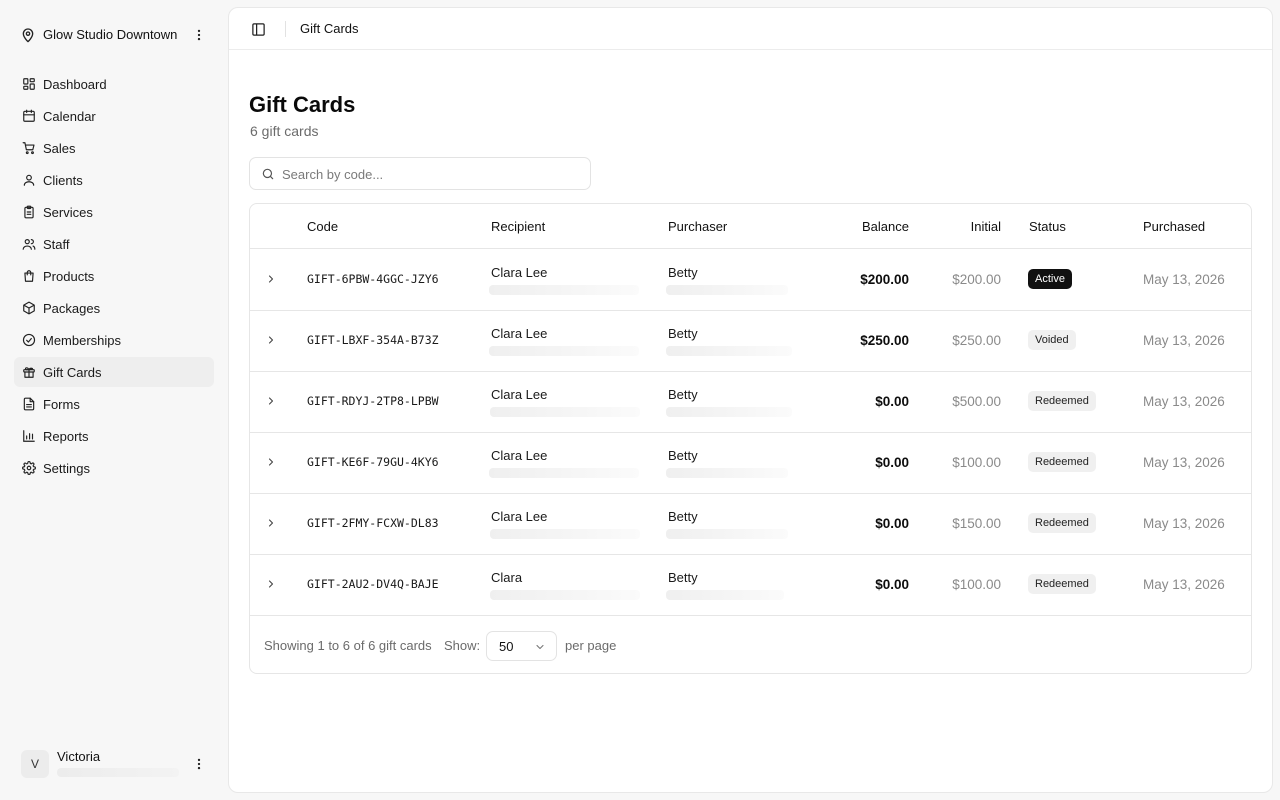 This screenshot has width=1280, height=800. Describe the element at coordinates (29, 308) in the screenshot. I see `package-icon` at that location.